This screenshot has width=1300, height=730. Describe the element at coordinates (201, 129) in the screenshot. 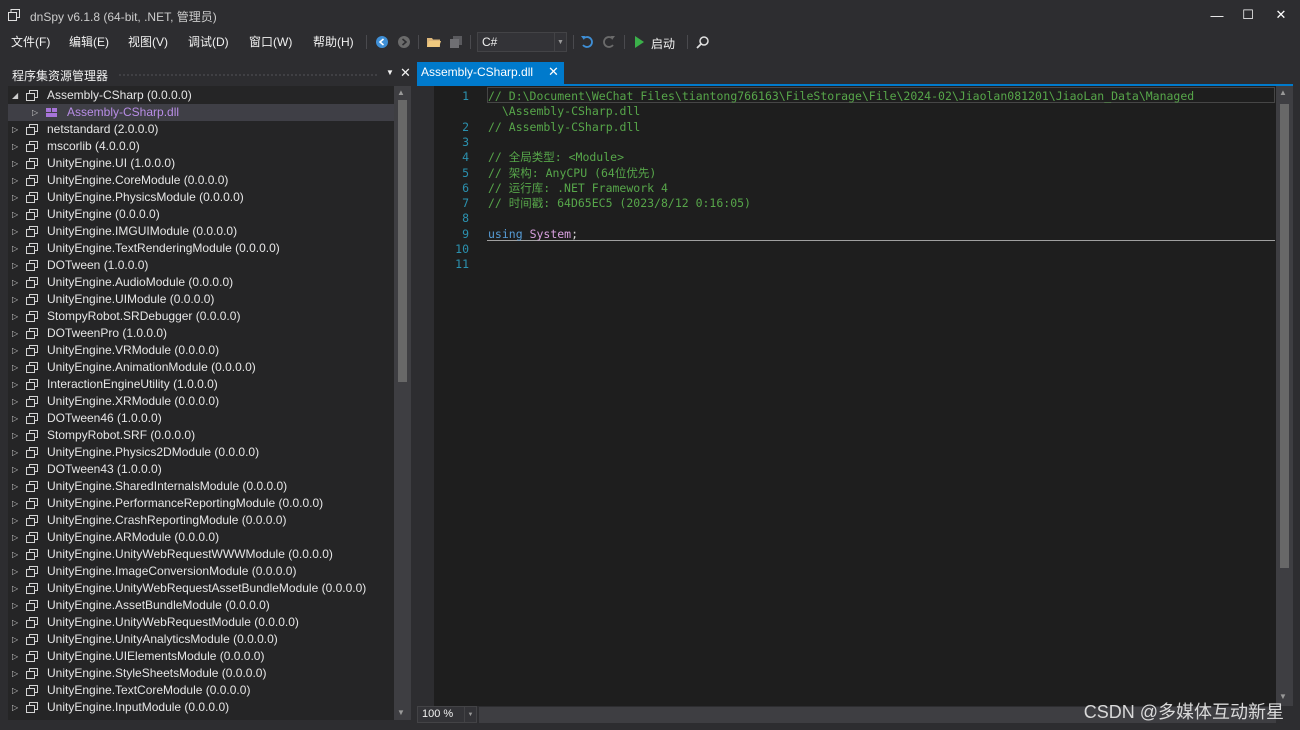

I see `tree-item-assembly: ▷ netstandard (2.0.0.0)` at that location.